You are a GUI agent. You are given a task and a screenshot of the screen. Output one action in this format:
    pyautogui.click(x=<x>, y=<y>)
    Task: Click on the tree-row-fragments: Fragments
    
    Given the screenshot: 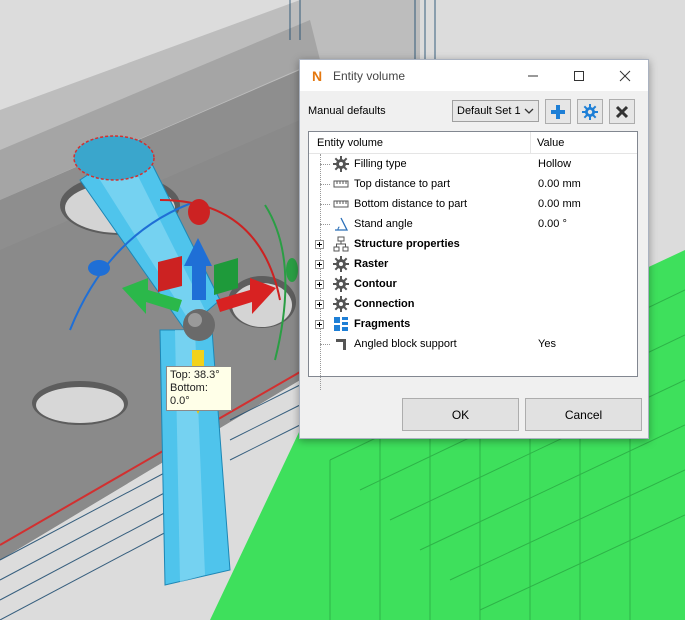 What is the action you would take?
    pyautogui.click(x=473, y=324)
    